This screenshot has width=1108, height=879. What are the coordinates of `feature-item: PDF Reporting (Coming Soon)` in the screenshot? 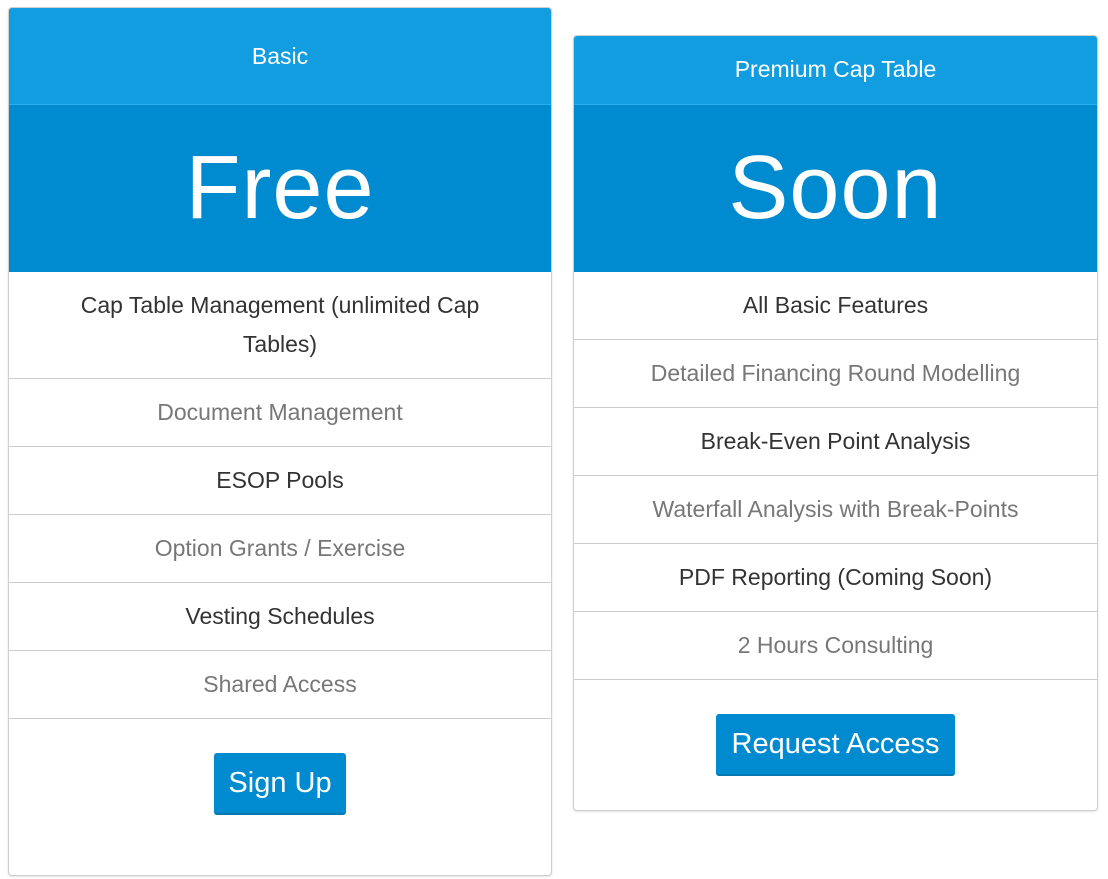 It's located at (835, 578).